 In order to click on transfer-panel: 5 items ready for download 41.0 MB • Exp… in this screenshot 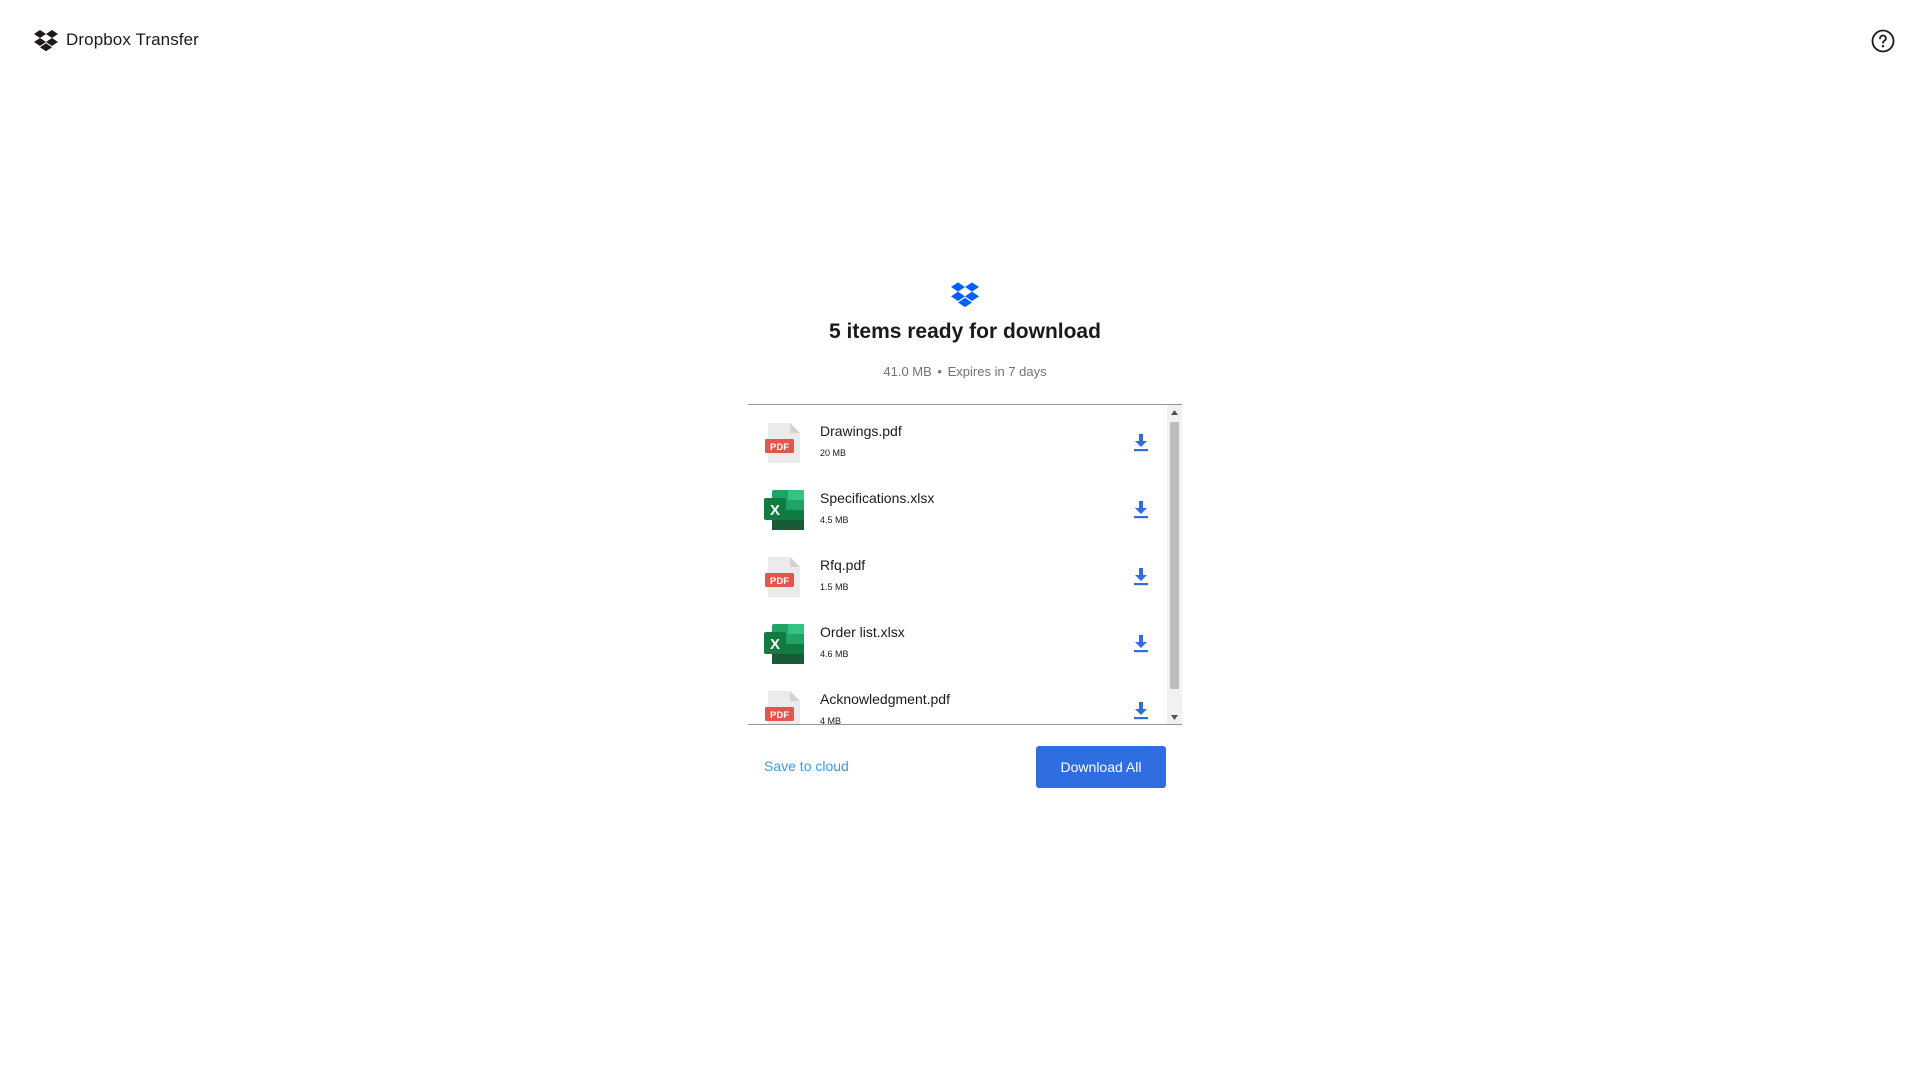, I will do `click(965, 534)`.